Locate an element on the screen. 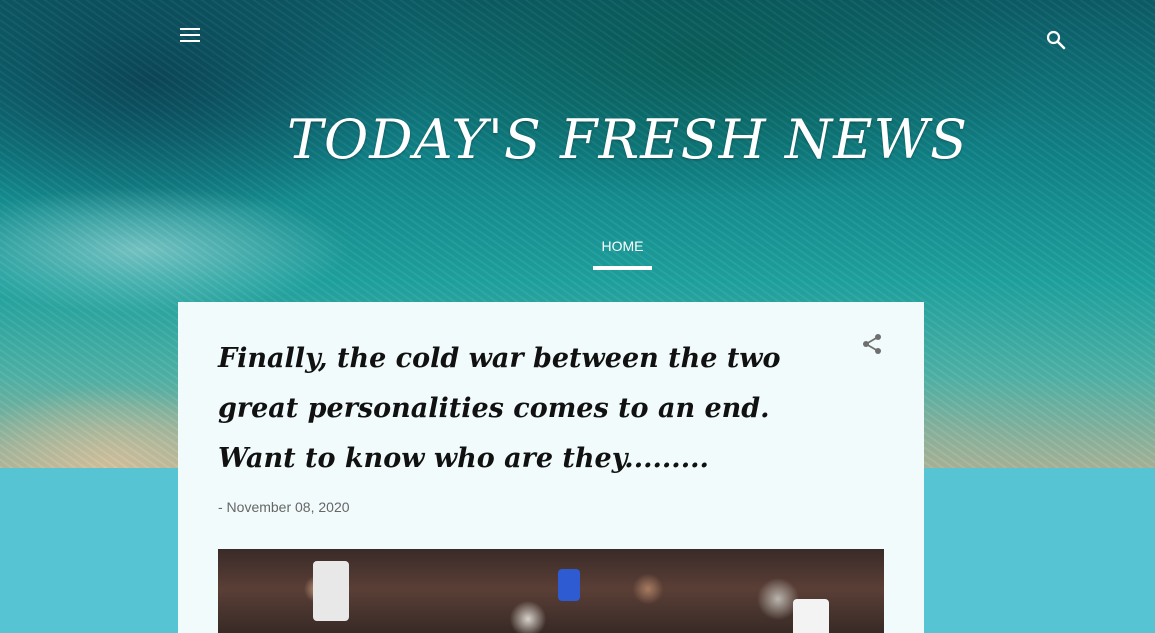  search-icon is located at coordinates (1056, 40).